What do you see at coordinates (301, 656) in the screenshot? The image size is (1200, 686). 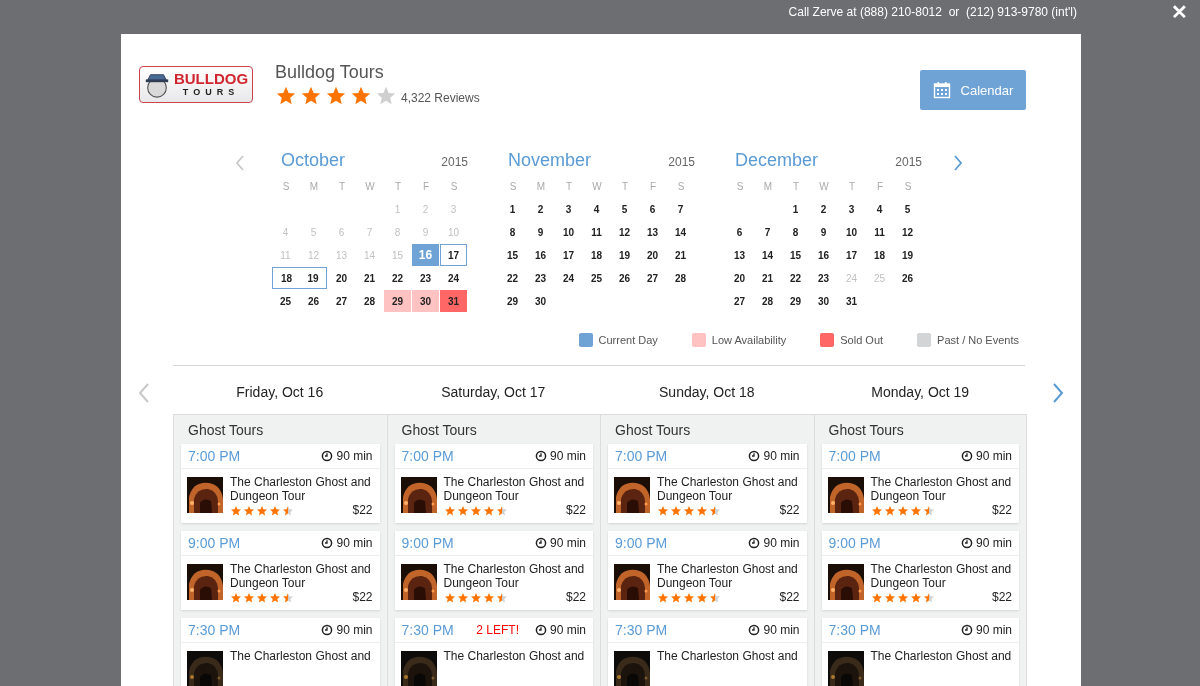 I see `tour-title: The Charleston Ghost and` at bounding box center [301, 656].